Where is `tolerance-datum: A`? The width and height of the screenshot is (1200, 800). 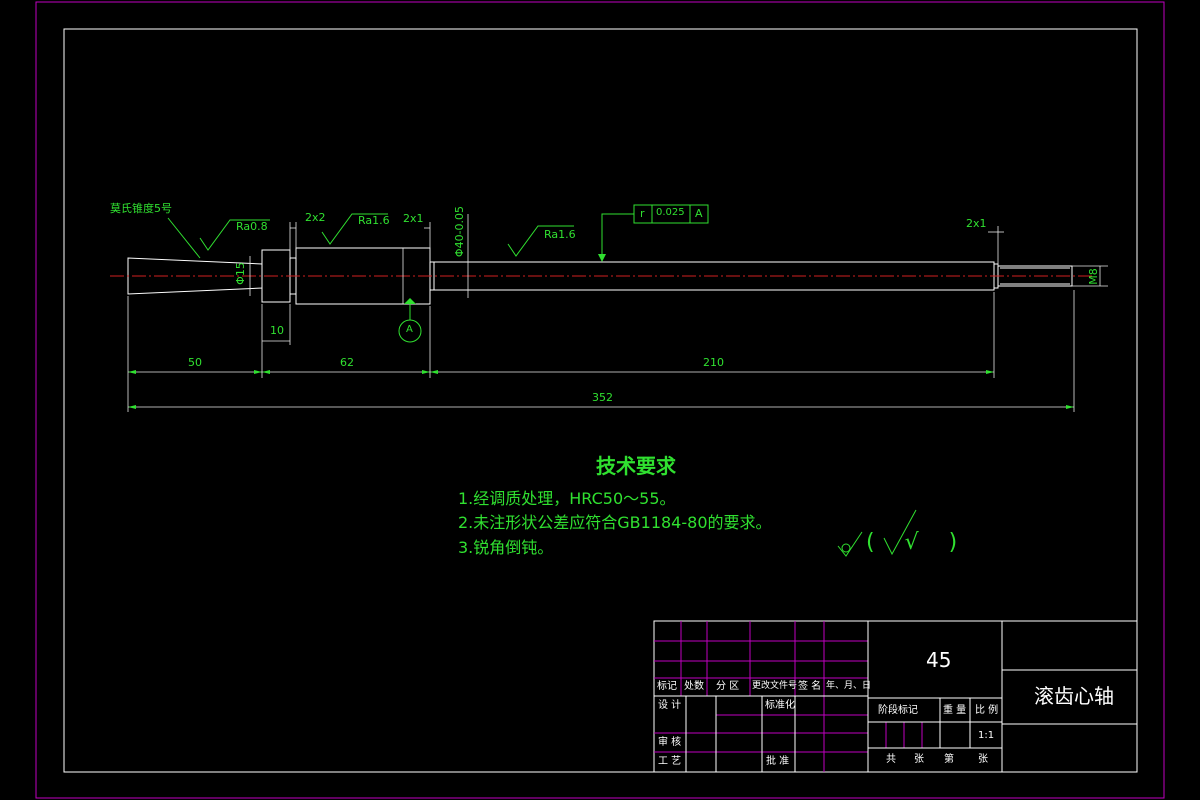
tolerance-datum: A is located at coordinates (699, 213).